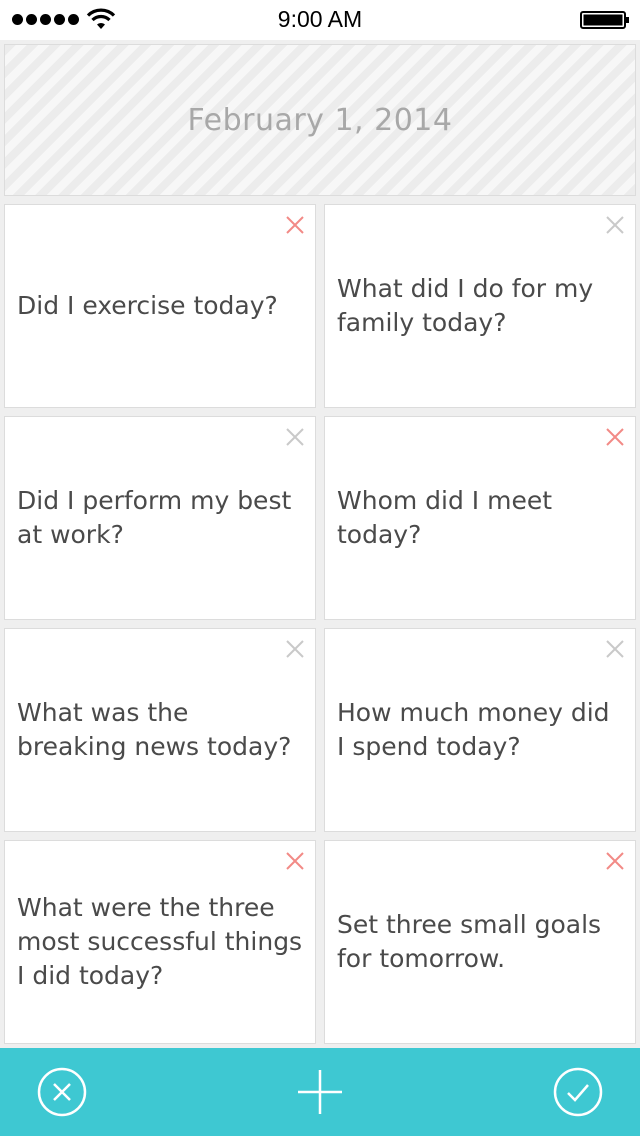 The width and height of the screenshot is (640, 1136). I want to click on cancel-button, so click(62, 1092).